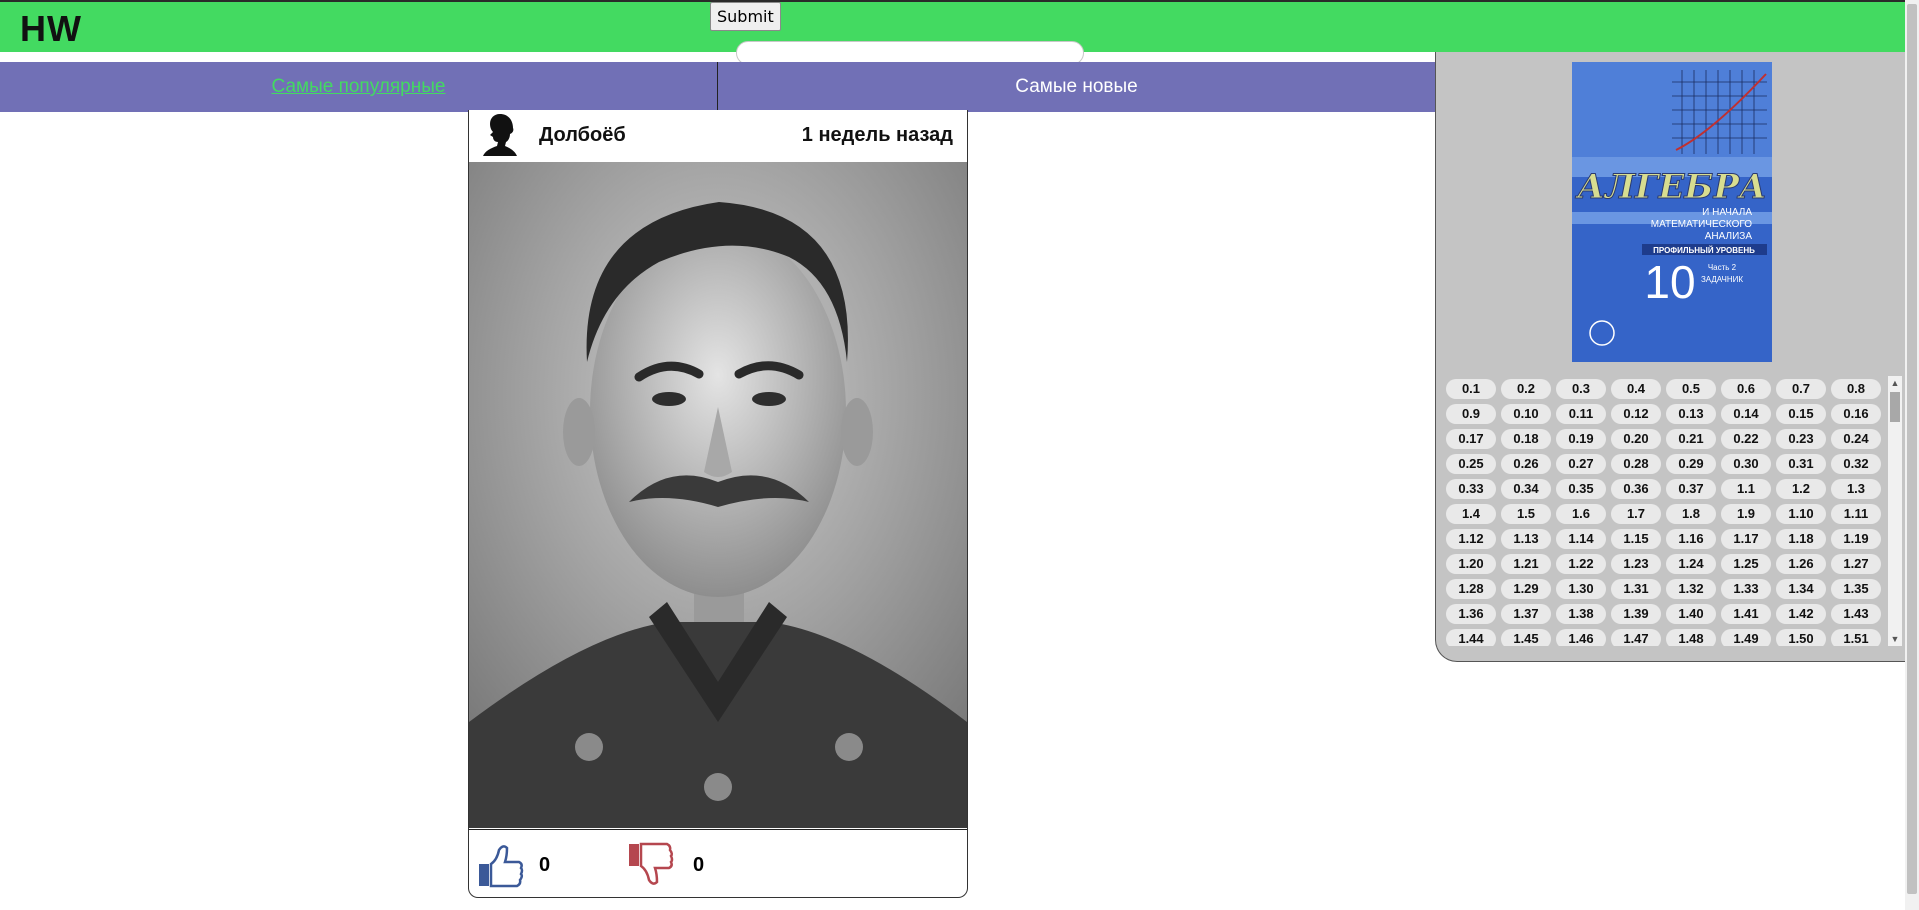 The width and height of the screenshot is (1919, 910). Describe the element at coordinates (1895, 511) in the screenshot. I see `task-list-scrollbar: ▲ ▼` at that location.